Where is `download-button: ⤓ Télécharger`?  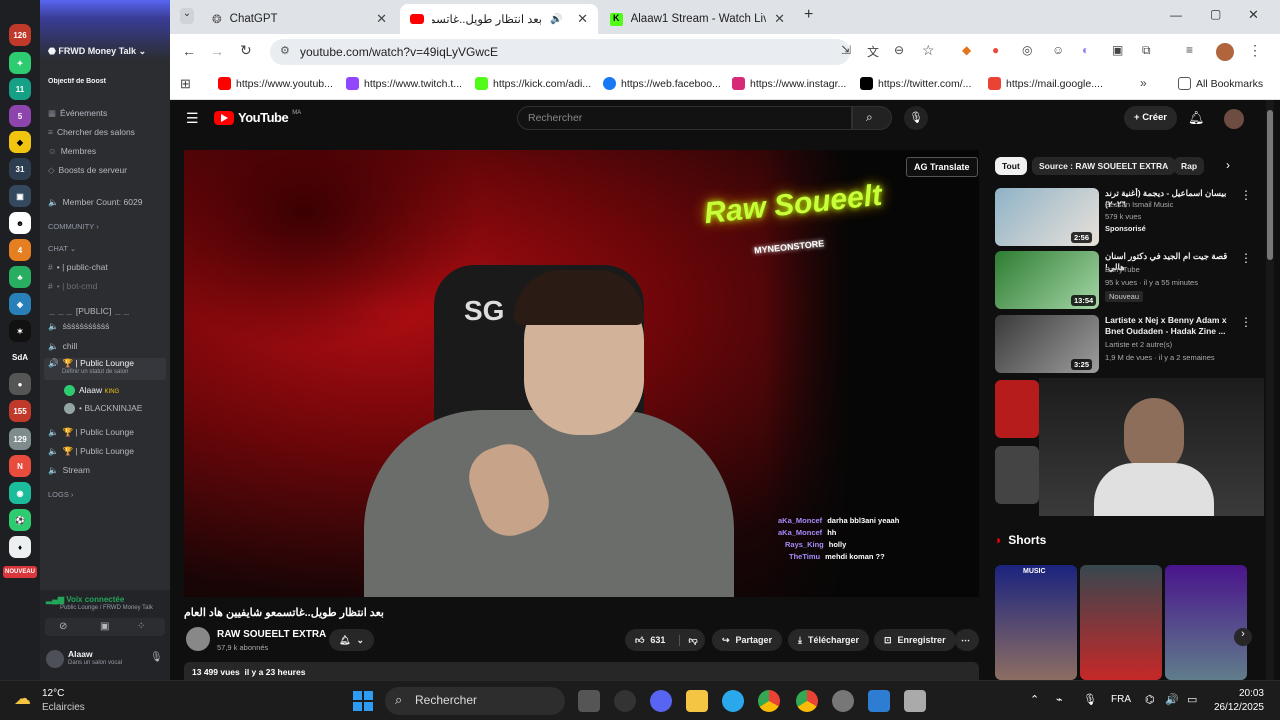
download-button: ⤓ Télécharger is located at coordinates (829, 640).